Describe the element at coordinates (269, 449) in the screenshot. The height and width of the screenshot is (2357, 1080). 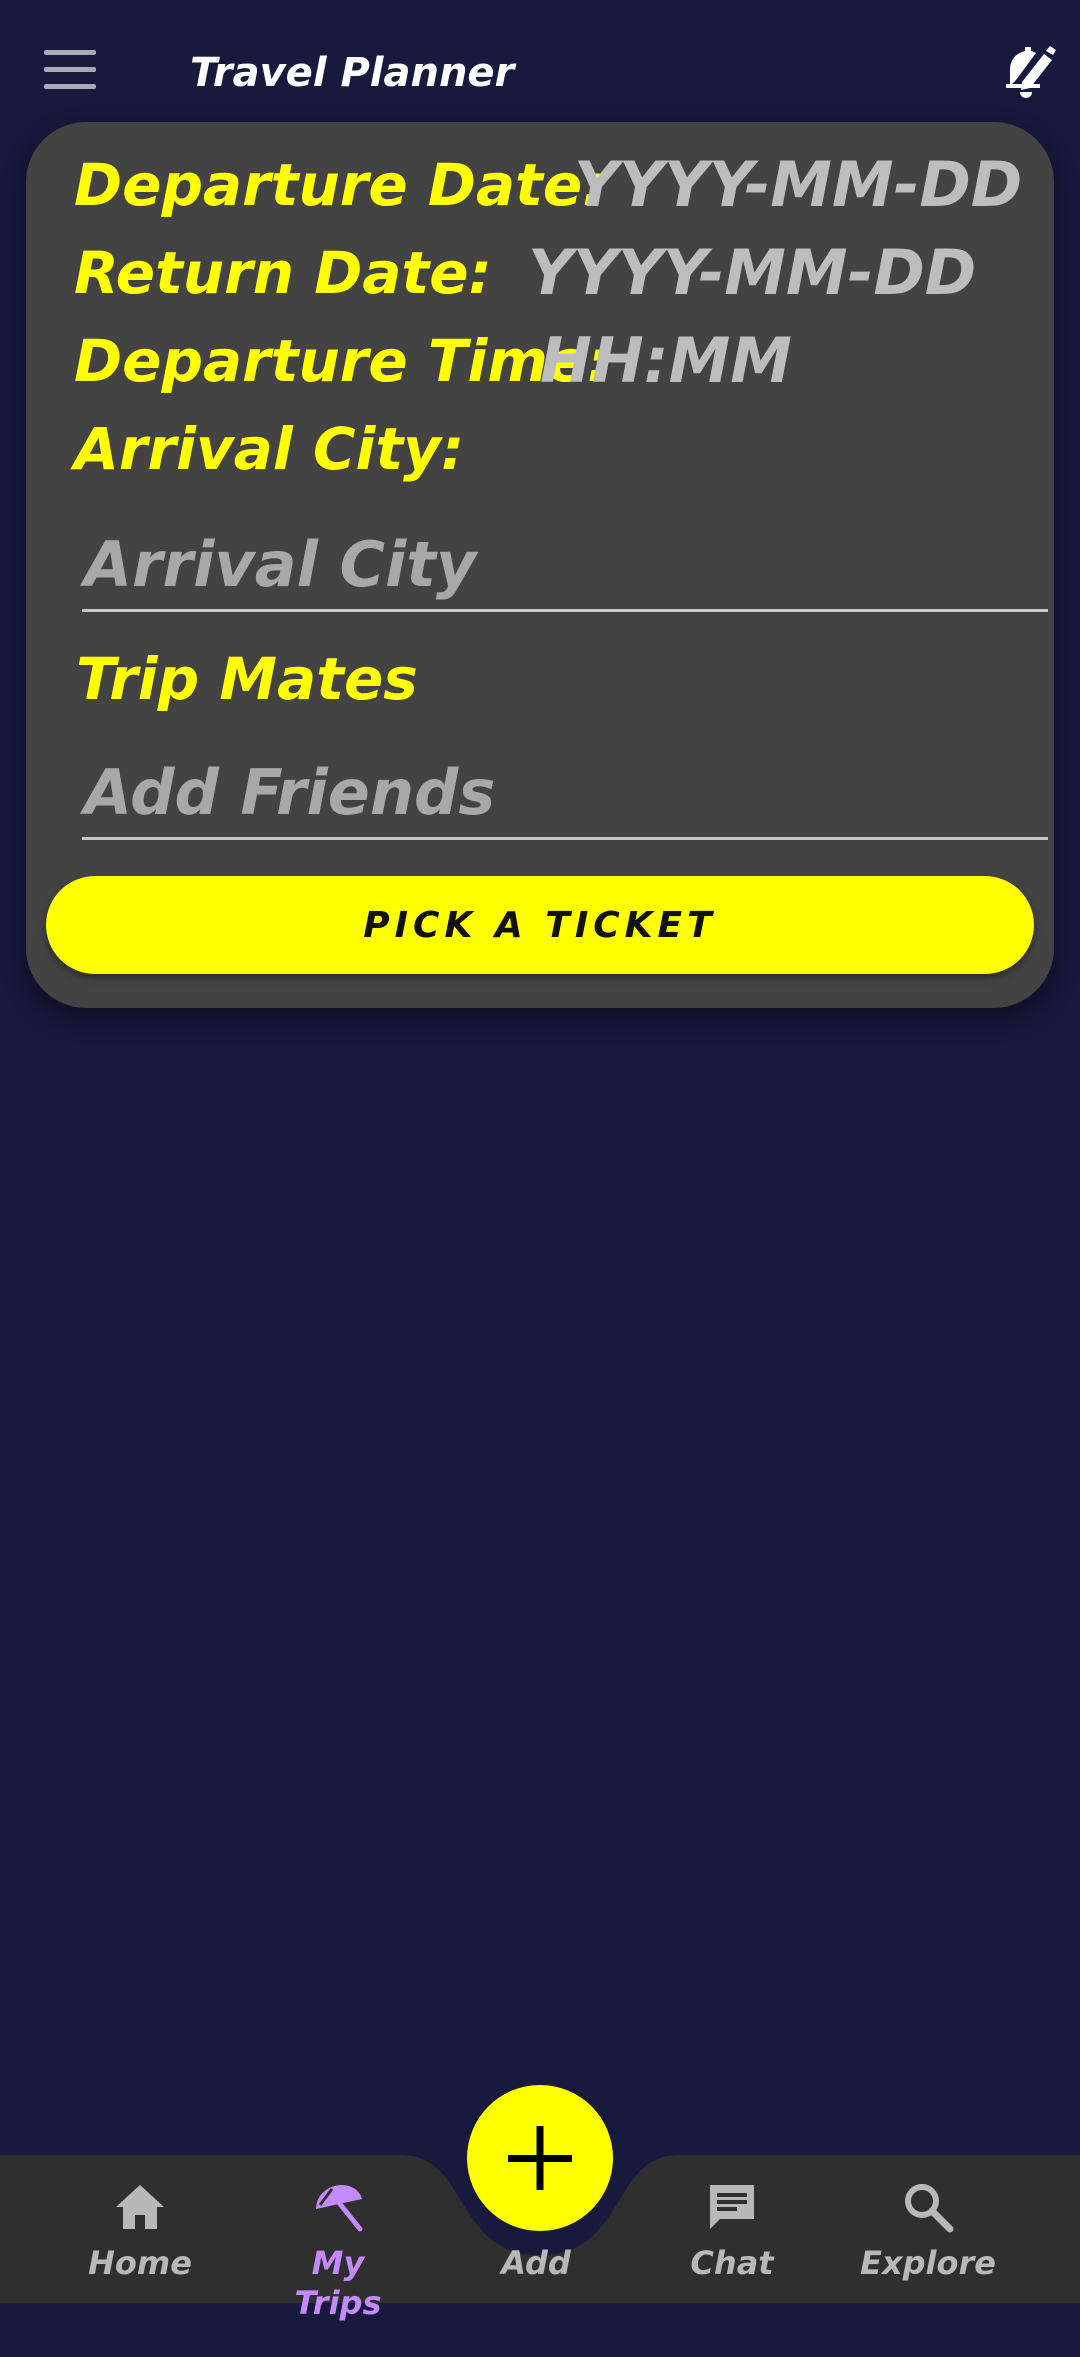
I see `arrival-city-label: Arrival City:` at that location.